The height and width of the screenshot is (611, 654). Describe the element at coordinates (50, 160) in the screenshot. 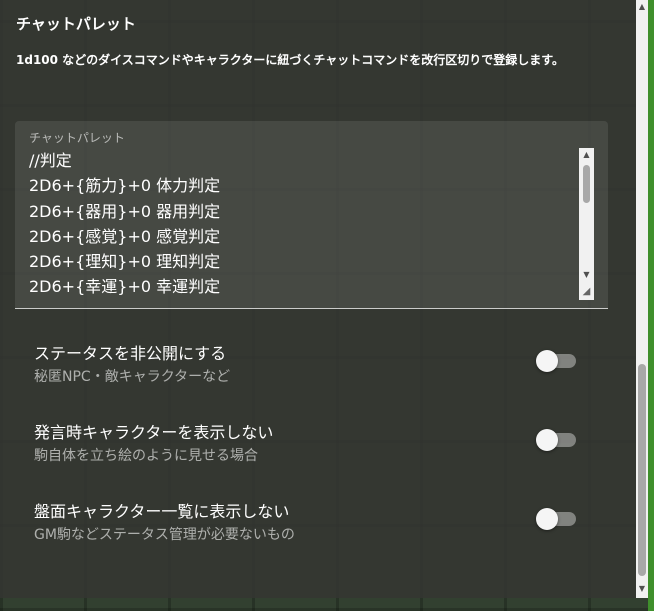

I see `chat-palette-line: //判定` at that location.